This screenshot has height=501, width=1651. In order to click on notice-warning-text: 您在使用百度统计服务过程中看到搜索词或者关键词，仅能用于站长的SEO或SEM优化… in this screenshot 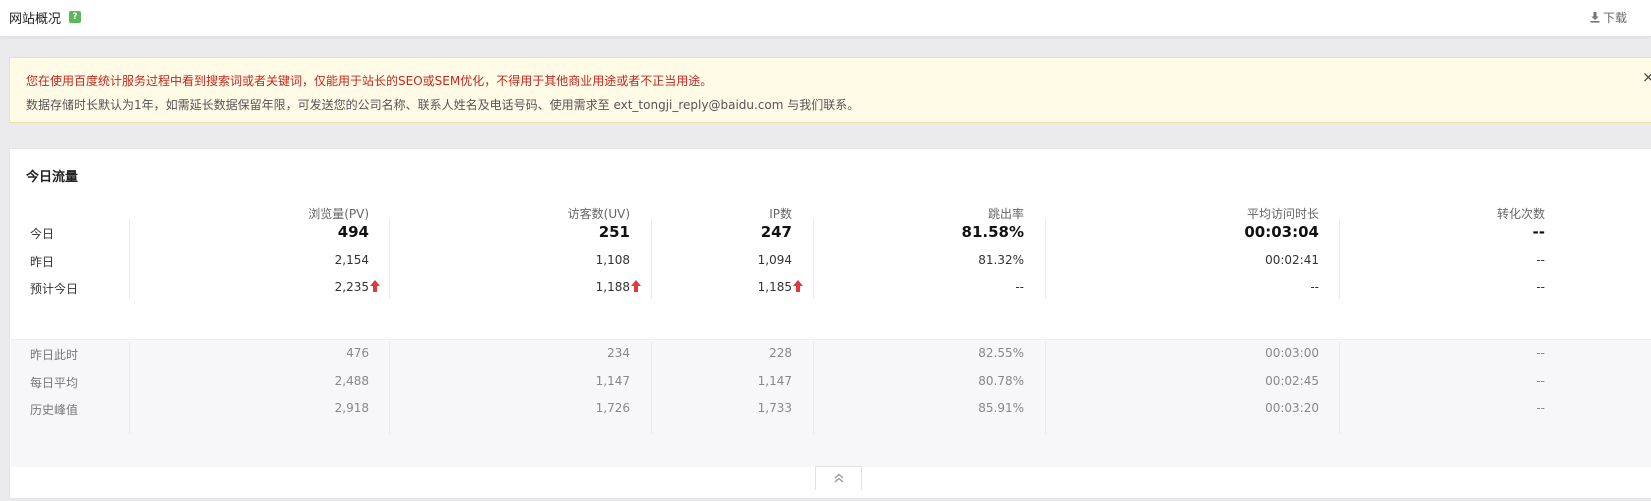, I will do `click(369, 81)`.